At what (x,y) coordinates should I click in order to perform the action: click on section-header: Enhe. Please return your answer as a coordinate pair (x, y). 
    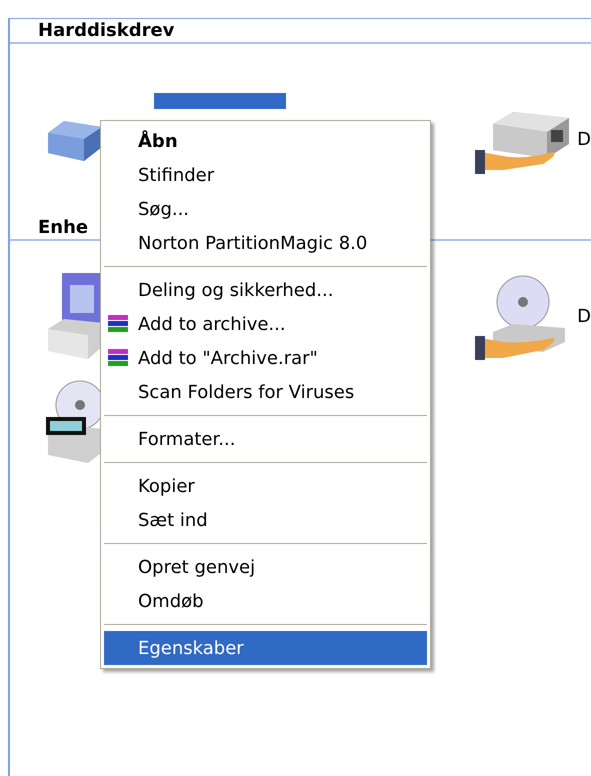
    Looking at the image, I should click on (63, 228).